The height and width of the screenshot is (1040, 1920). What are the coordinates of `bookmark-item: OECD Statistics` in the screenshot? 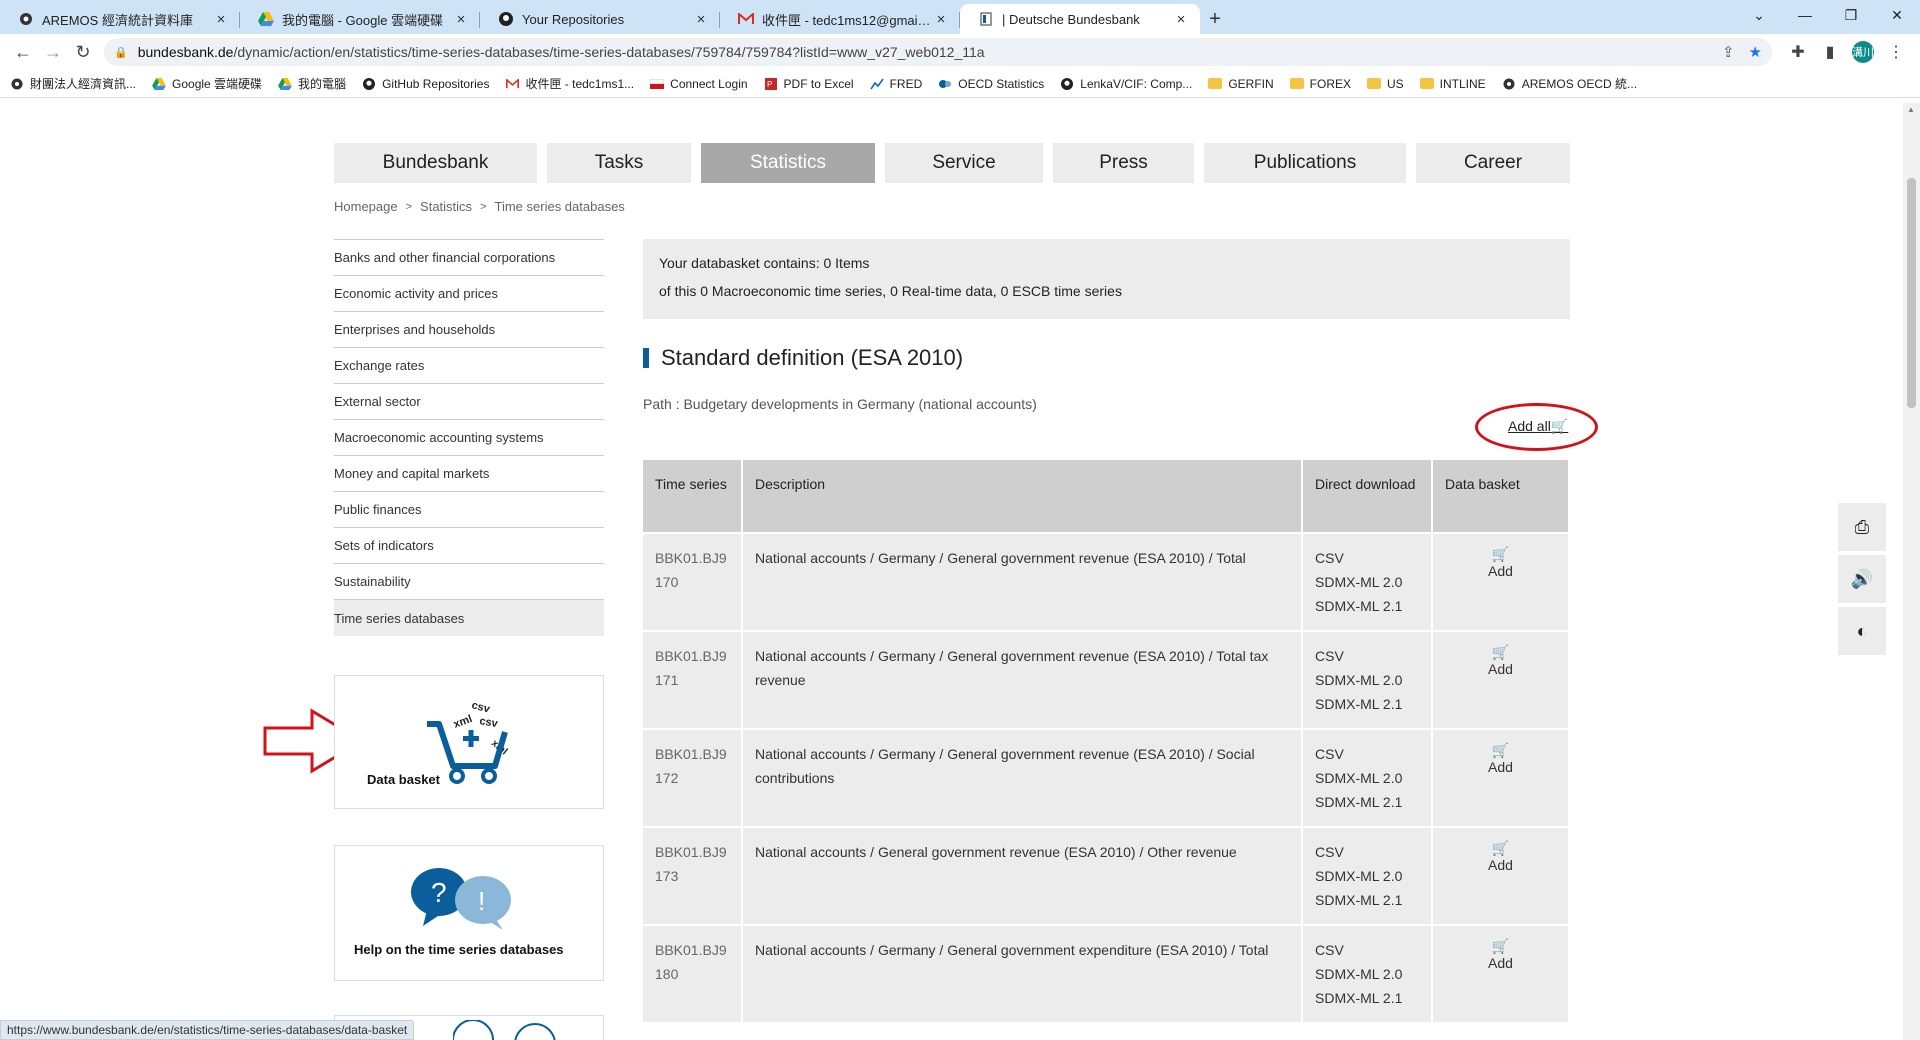 It's located at (991, 84).